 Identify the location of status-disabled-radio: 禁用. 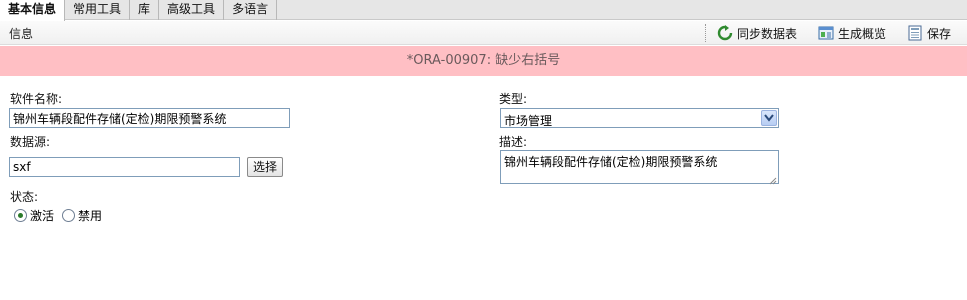
(82, 215).